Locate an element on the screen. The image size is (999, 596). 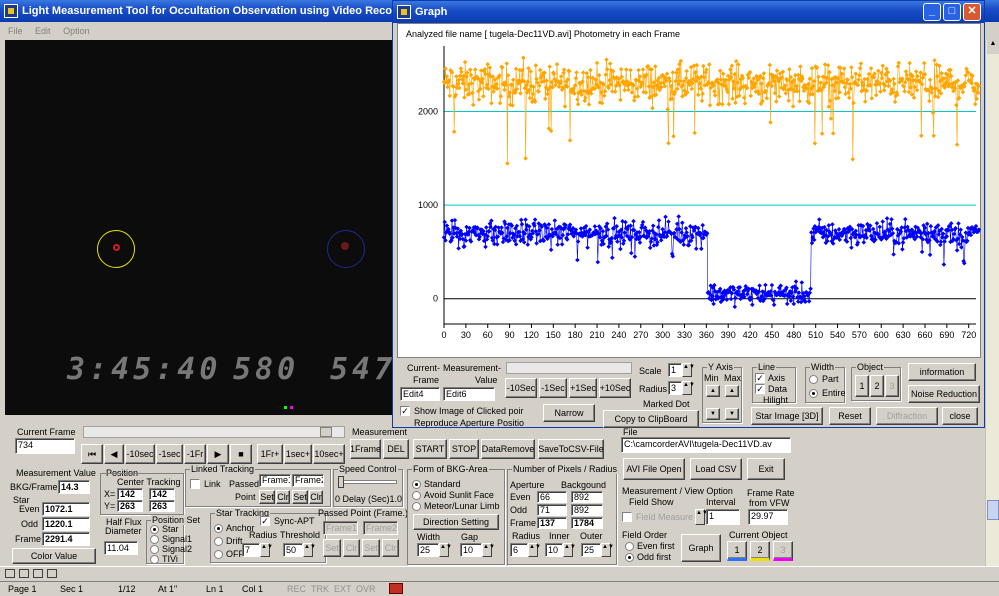
close-window-button: ✕ is located at coordinates (972, 12).